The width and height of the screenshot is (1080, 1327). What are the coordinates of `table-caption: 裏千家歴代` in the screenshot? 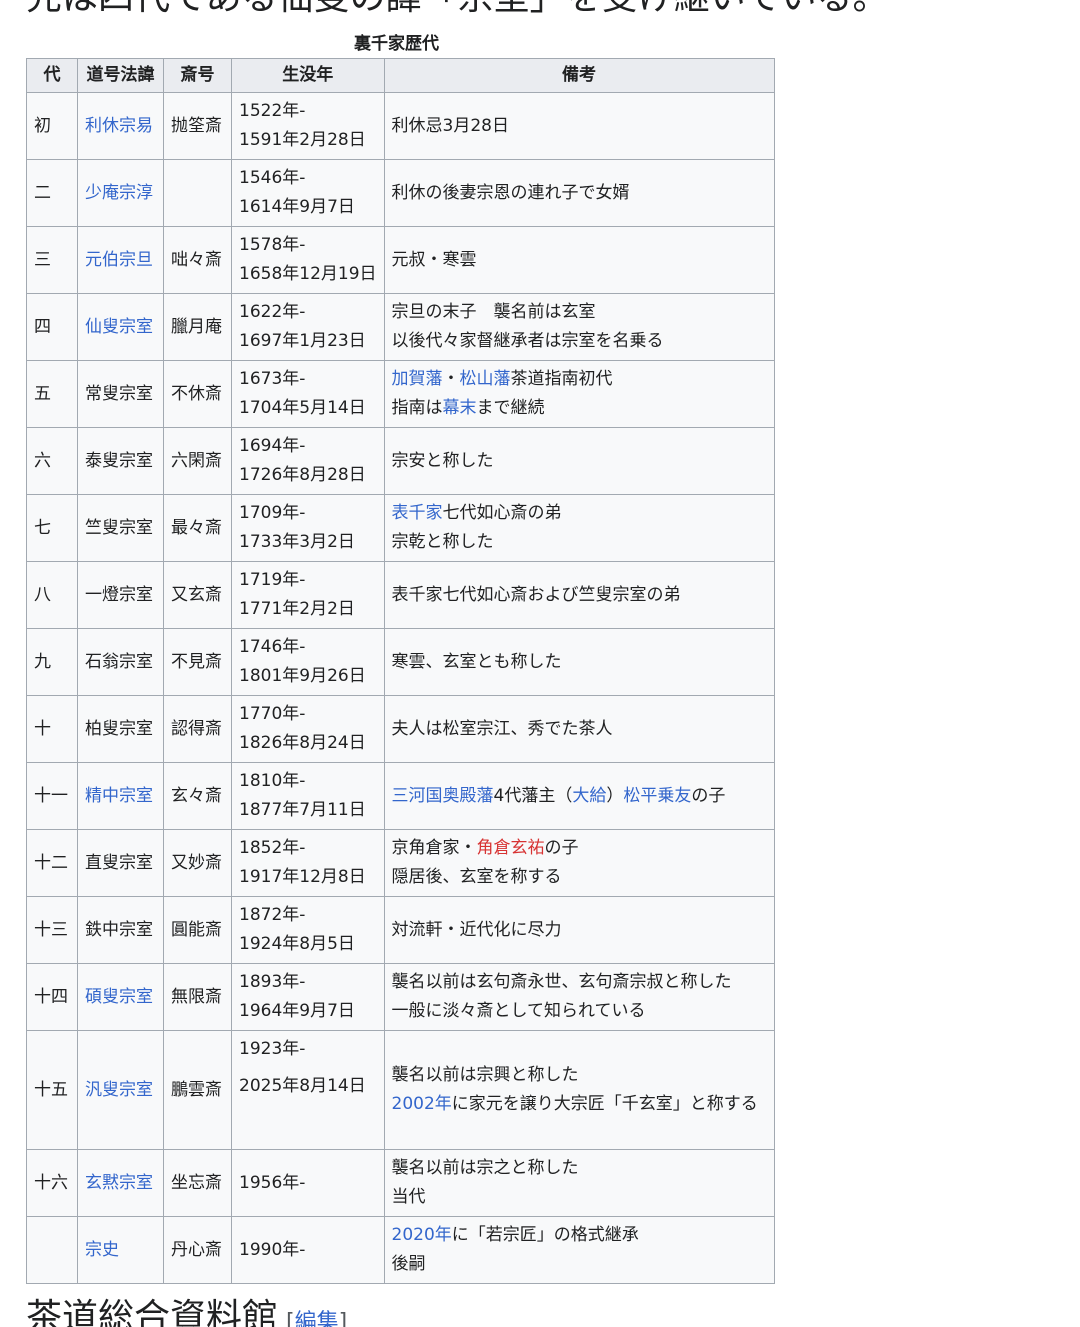 It's located at (396, 44).